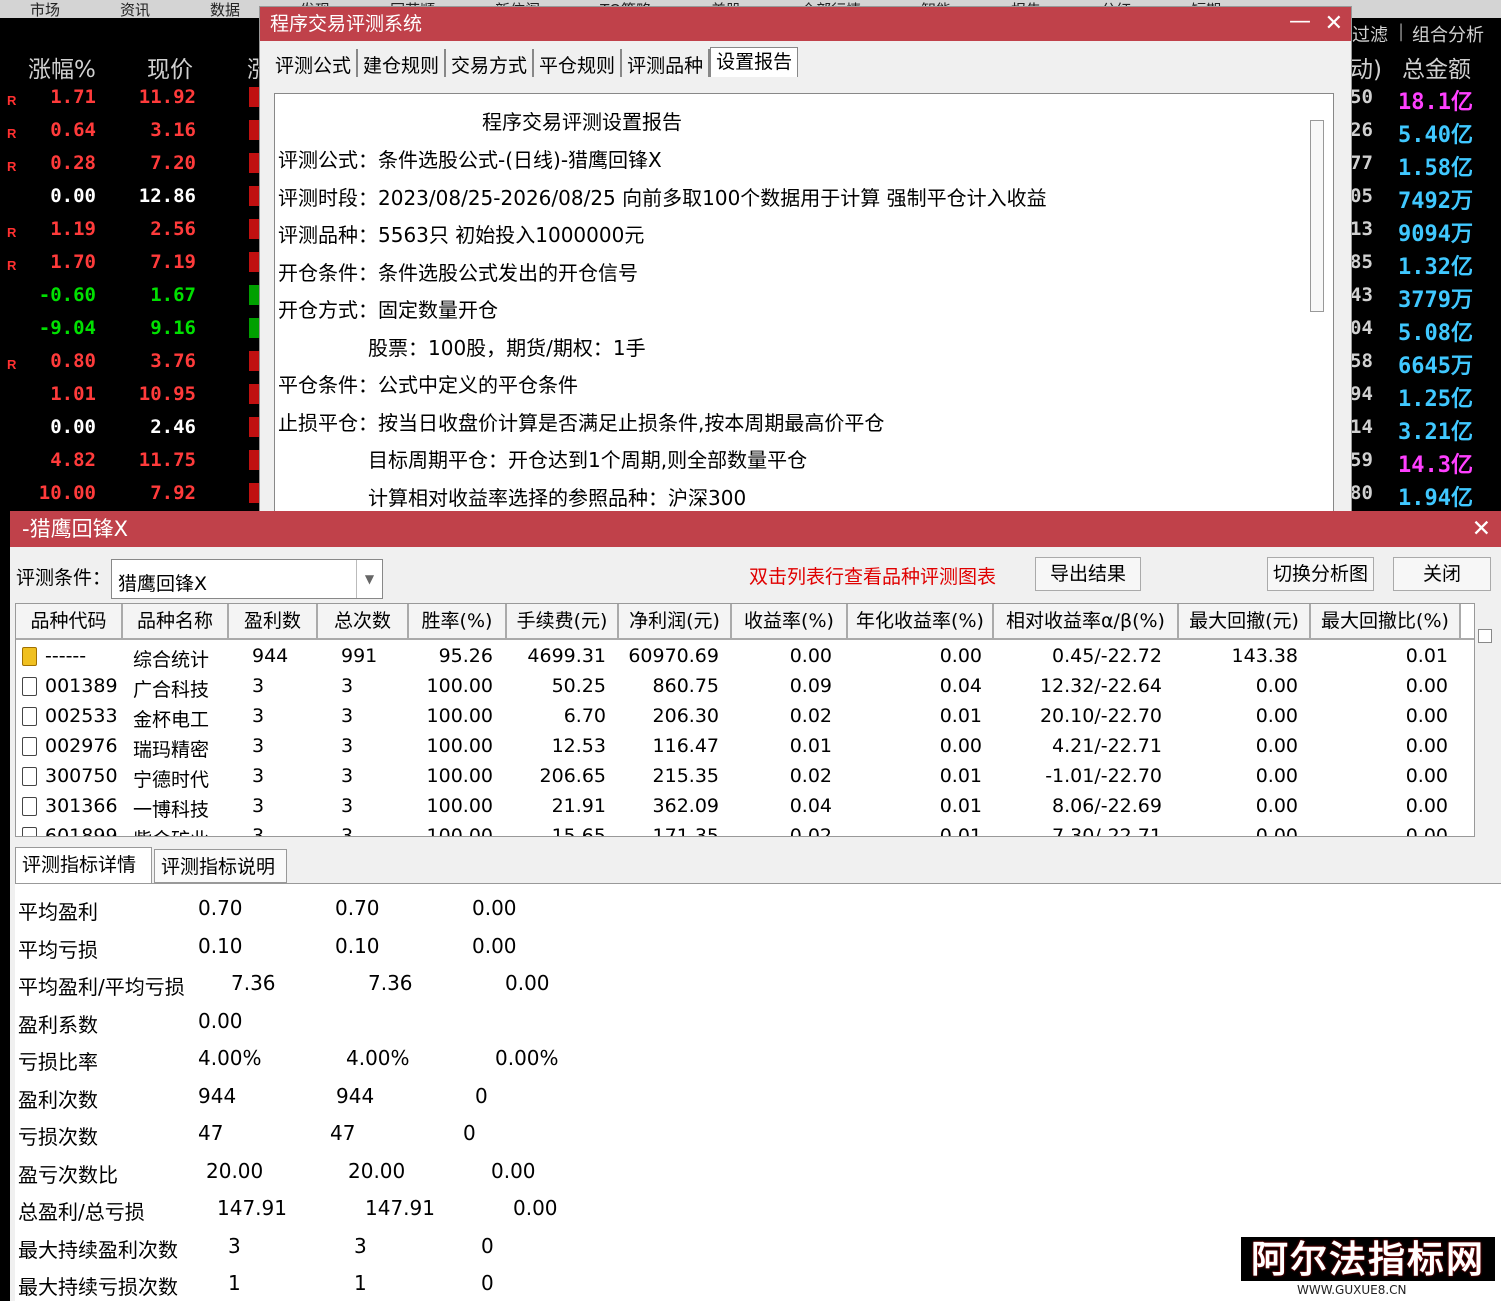  What do you see at coordinates (131, 429) in the screenshot?
I see `quote-row: 0.00 2.46` at bounding box center [131, 429].